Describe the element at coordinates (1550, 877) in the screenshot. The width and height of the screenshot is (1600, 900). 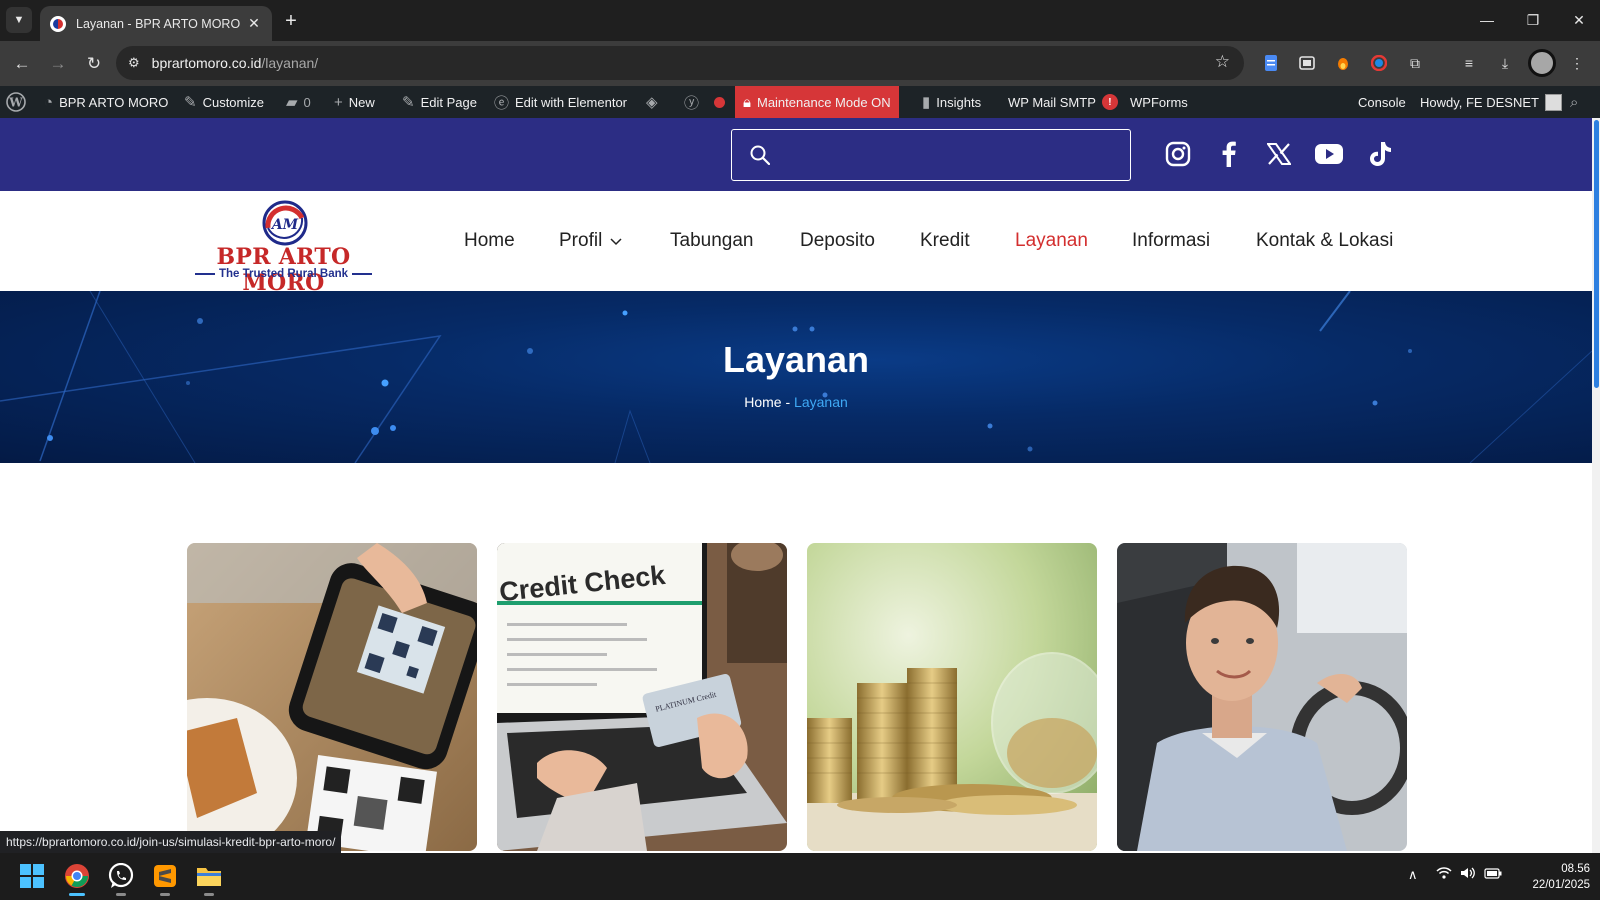
I see `taskbar-clock: 08.56 22/01/2025` at that location.